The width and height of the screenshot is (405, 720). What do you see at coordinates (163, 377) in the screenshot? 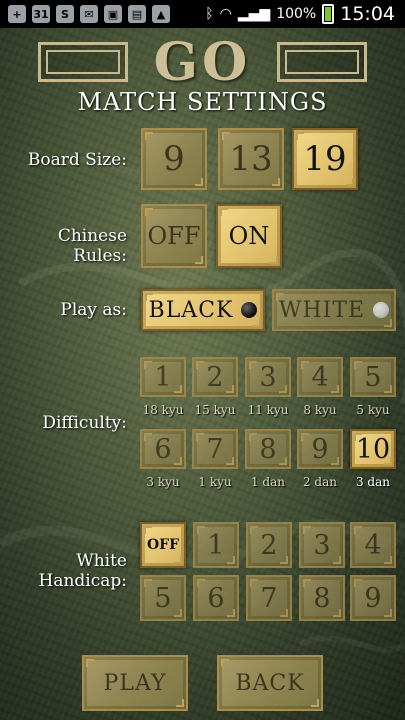
I see `difficulty-level-1-button: 1` at bounding box center [163, 377].